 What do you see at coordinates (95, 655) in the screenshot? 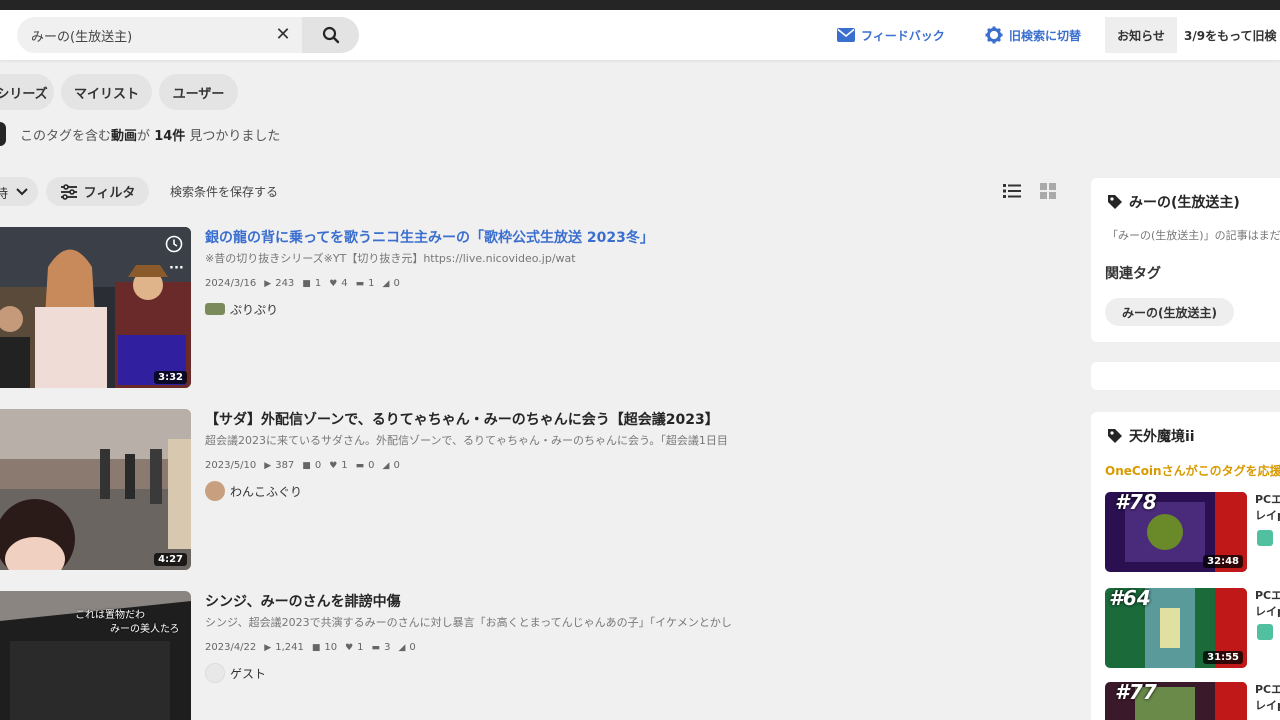
I see `video-thumbnail: これは置物だわ みーの美人たろ` at bounding box center [95, 655].